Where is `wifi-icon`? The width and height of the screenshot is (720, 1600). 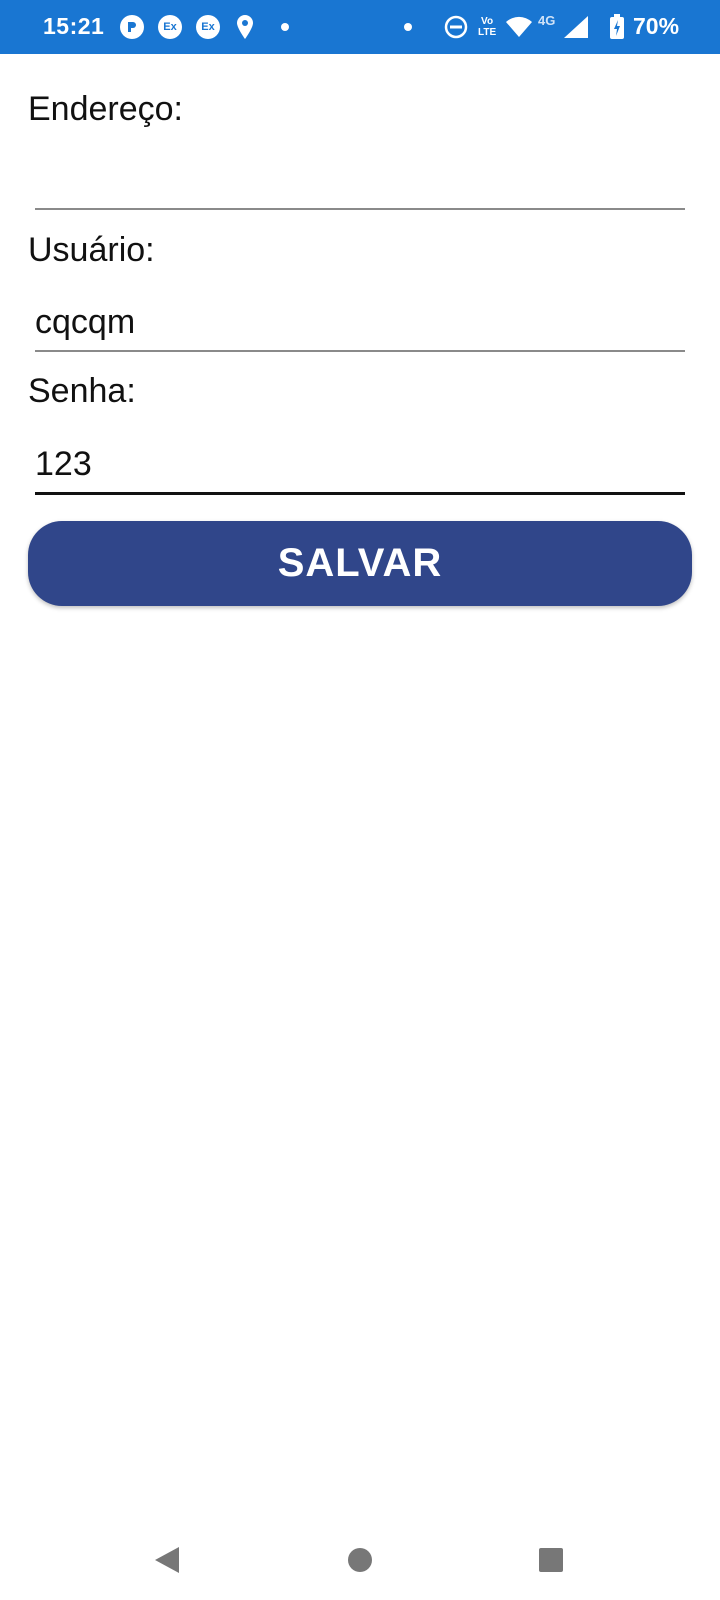
wifi-icon is located at coordinates (519, 27).